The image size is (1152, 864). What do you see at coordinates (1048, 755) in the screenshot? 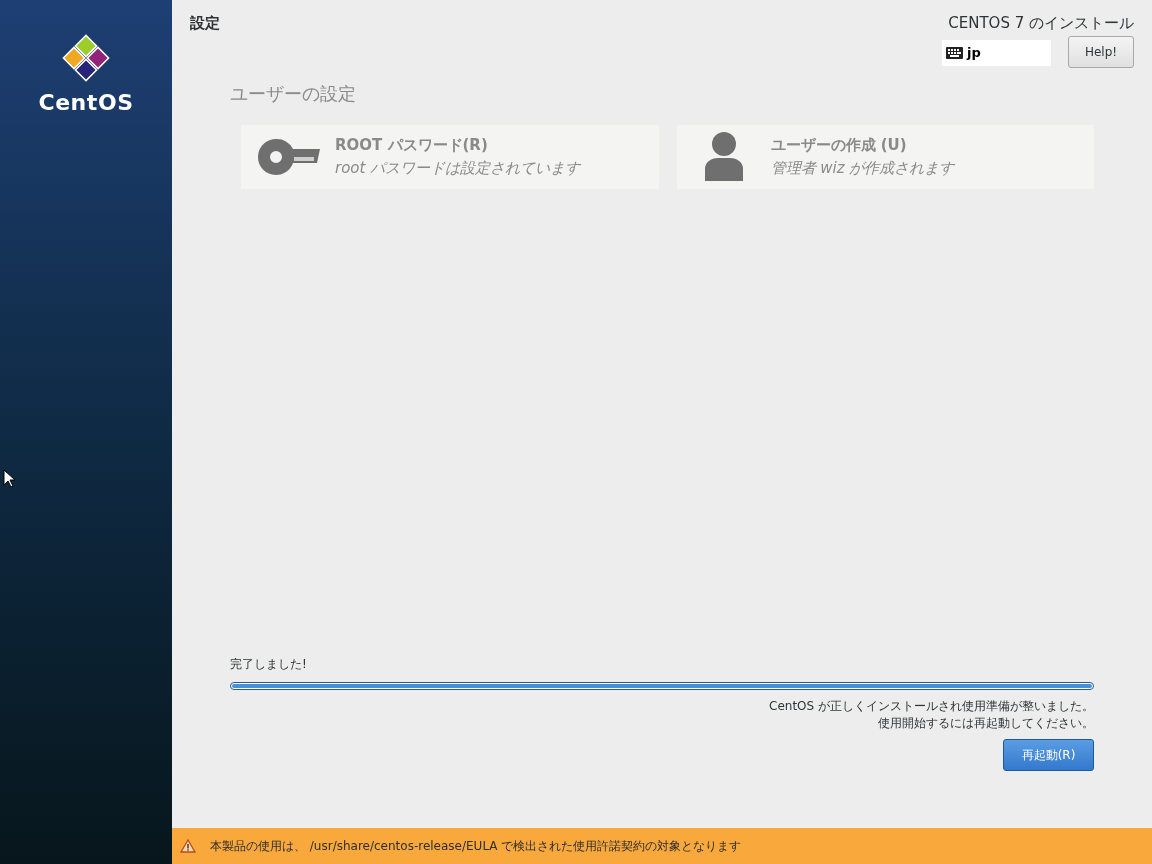
I see `reboot-button: 再起動(R)` at bounding box center [1048, 755].